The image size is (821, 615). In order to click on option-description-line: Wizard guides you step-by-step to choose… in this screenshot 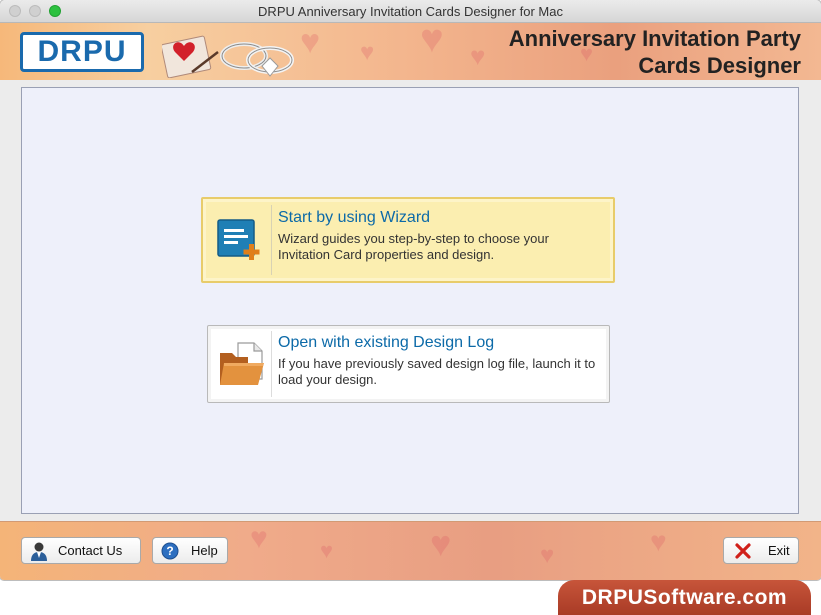, I will do `click(413, 238)`.